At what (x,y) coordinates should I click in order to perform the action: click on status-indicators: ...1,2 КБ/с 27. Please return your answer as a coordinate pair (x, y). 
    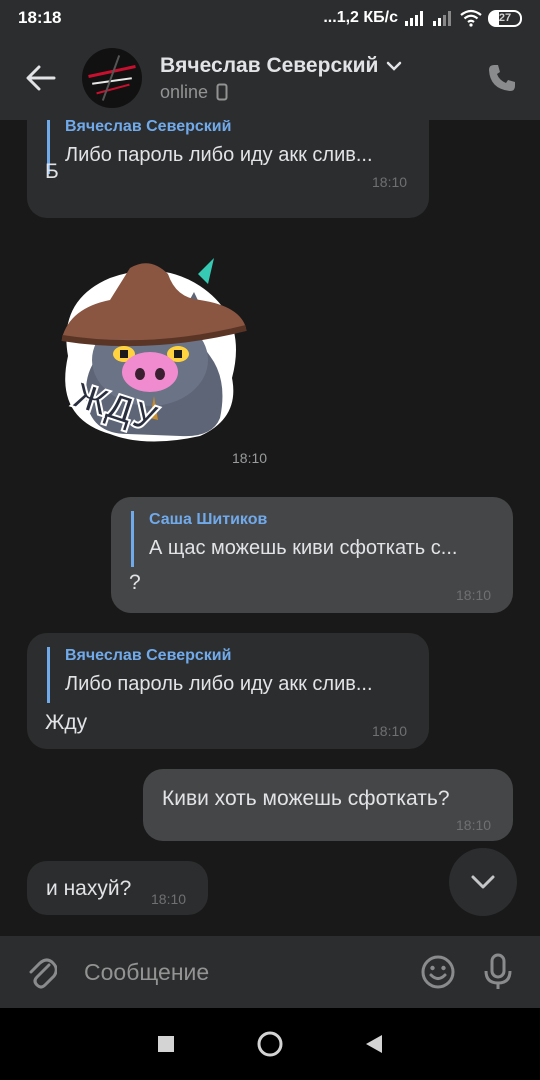
    Looking at the image, I should click on (422, 18).